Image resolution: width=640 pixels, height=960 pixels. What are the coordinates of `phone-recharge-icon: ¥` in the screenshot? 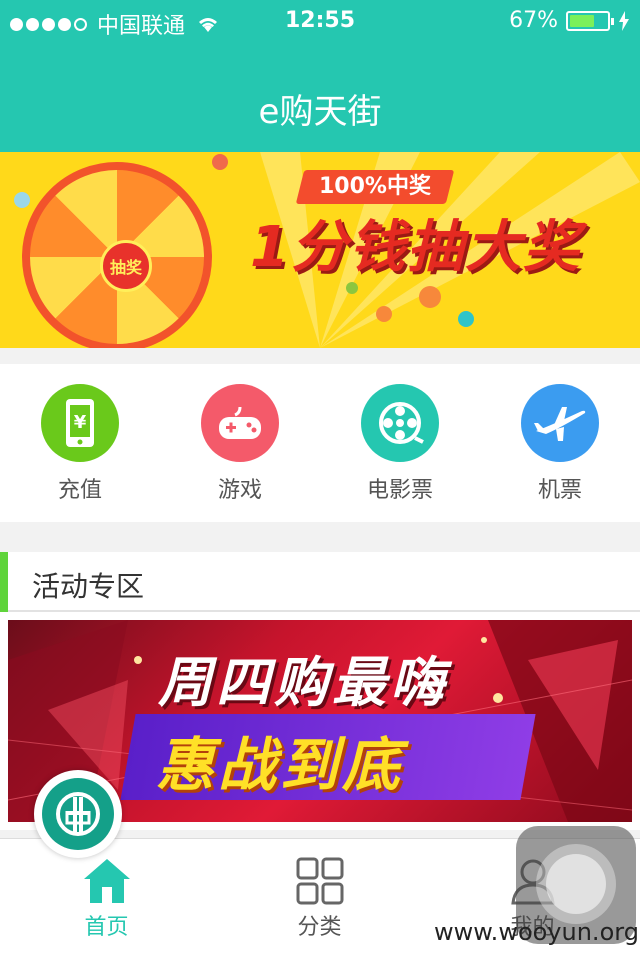 It's located at (80, 423).